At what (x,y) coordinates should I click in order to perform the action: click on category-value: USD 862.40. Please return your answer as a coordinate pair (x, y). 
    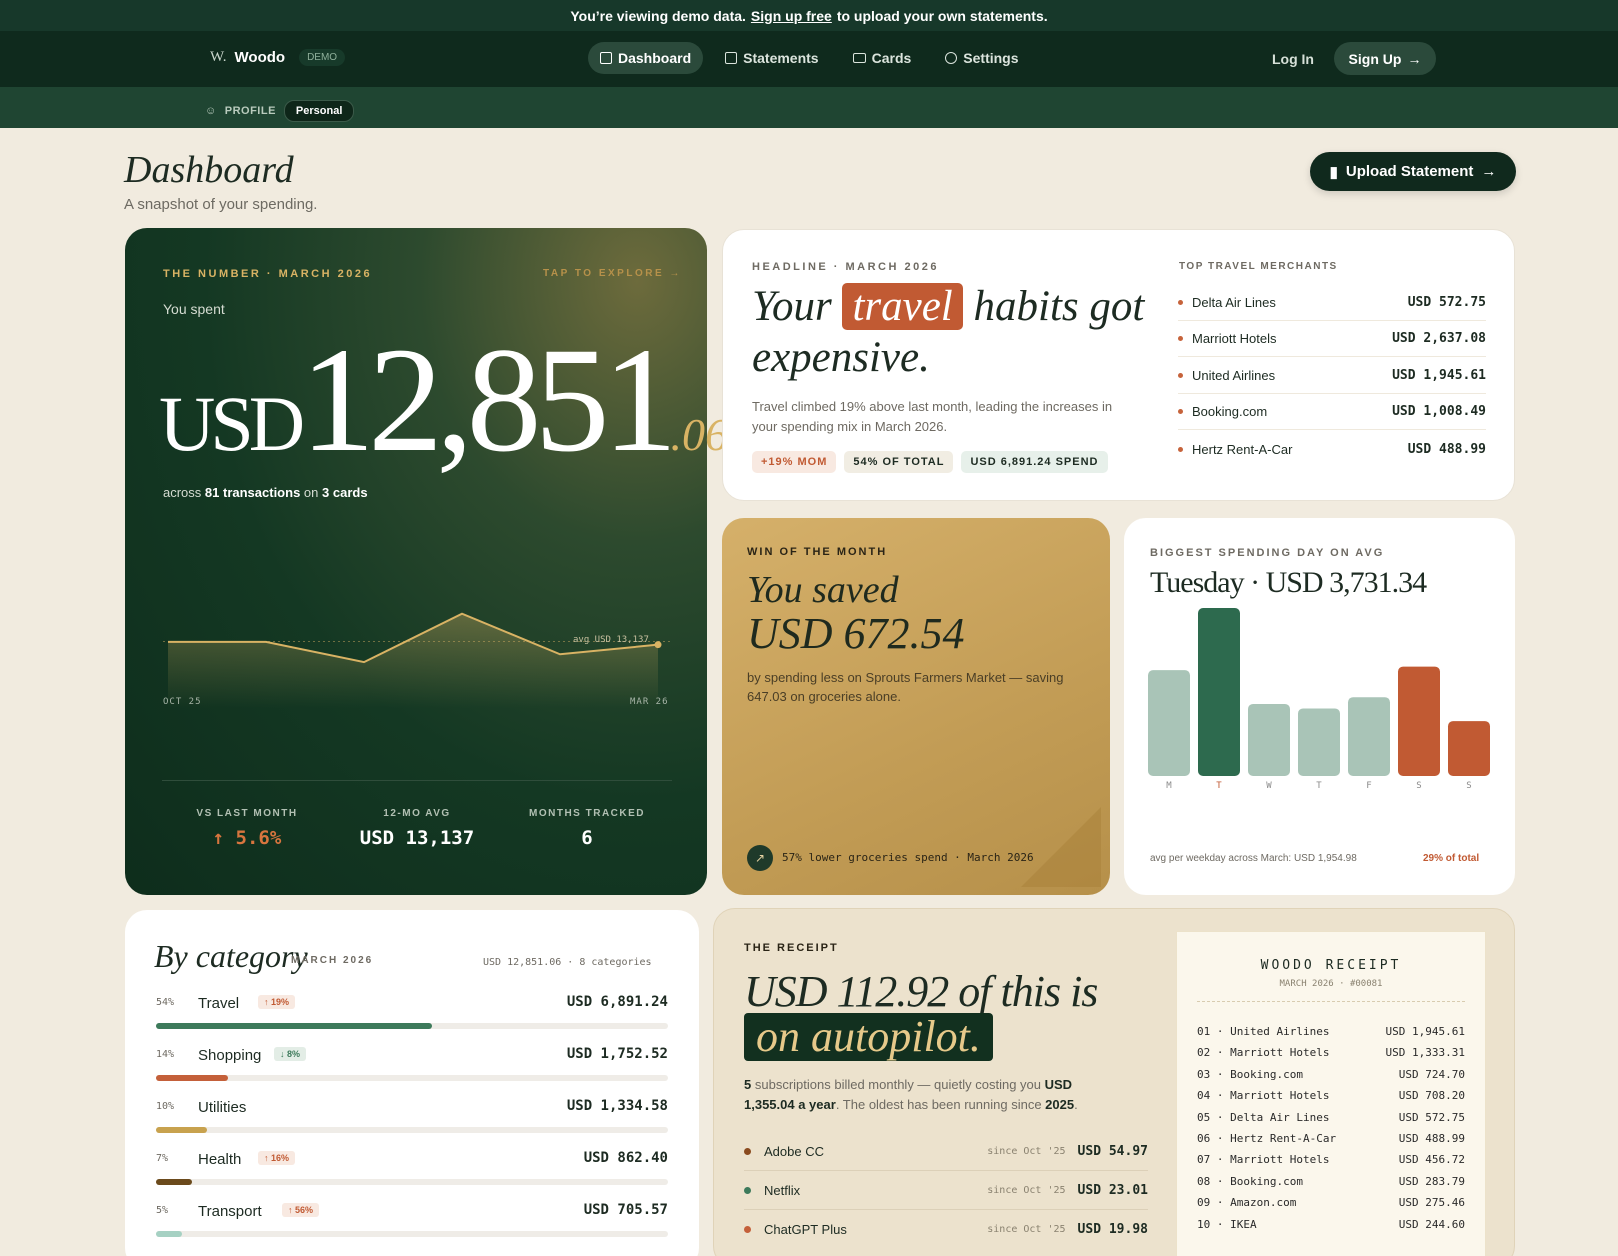
    Looking at the image, I should click on (625, 1158).